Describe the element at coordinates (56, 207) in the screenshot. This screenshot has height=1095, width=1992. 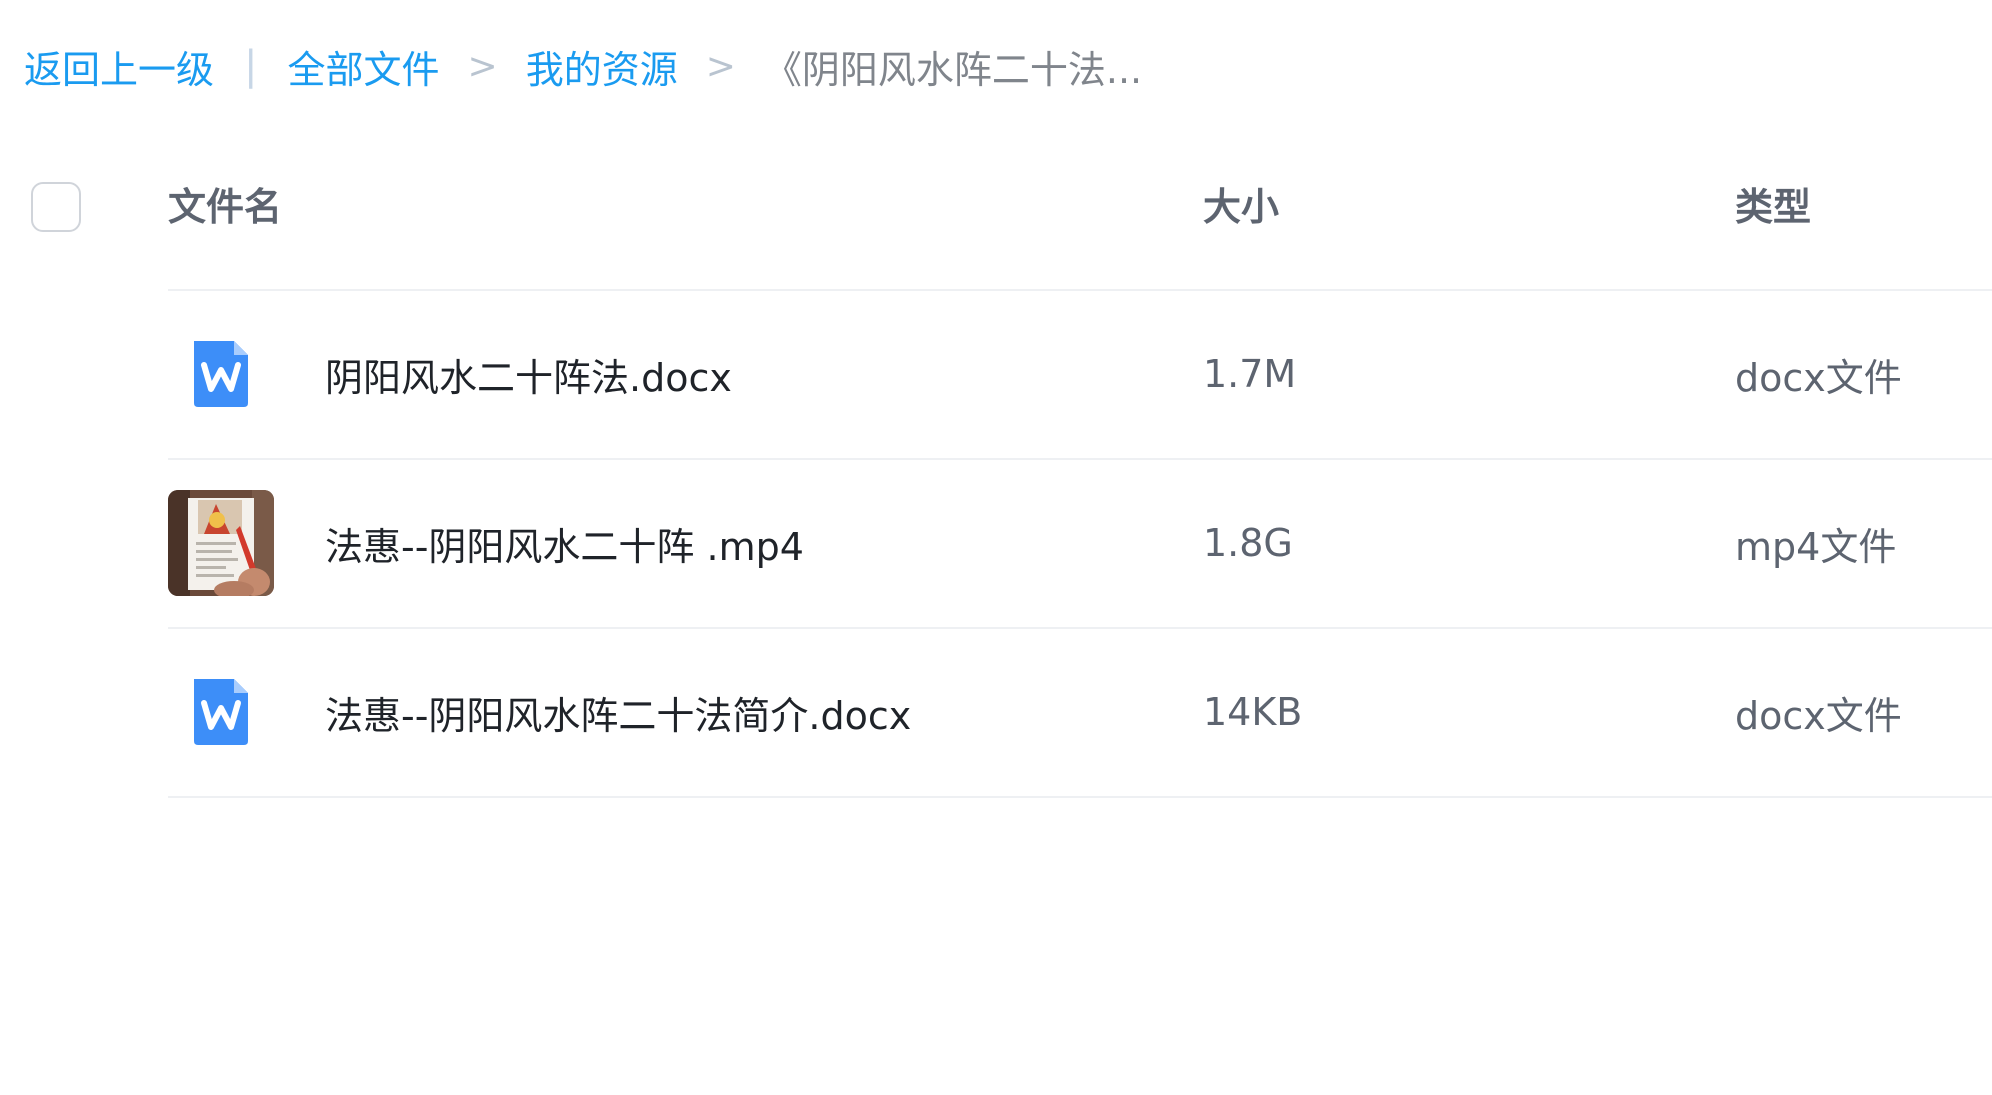
I see `select-all-checkbox` at that location.